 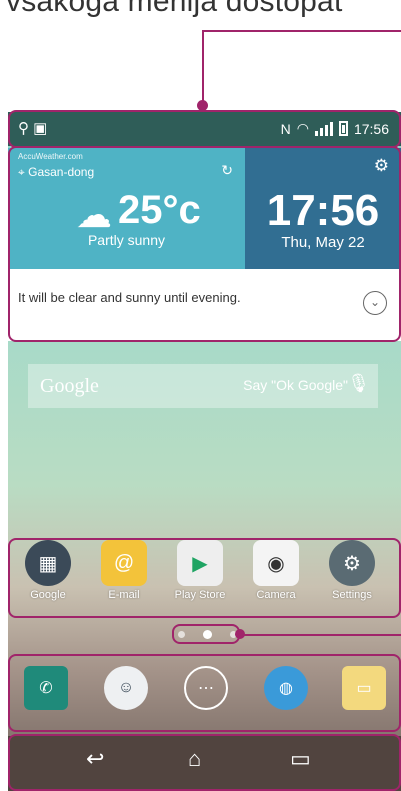 What do you see at coordinates (69, 386) in the screenshot?
I see `google-logo: Google` at bounding box center [69, 386].